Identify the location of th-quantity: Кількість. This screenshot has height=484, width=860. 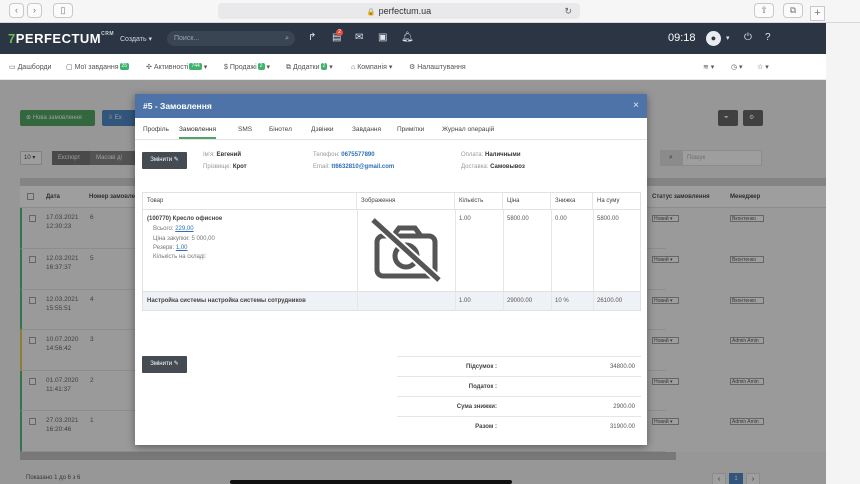
(479, 201).